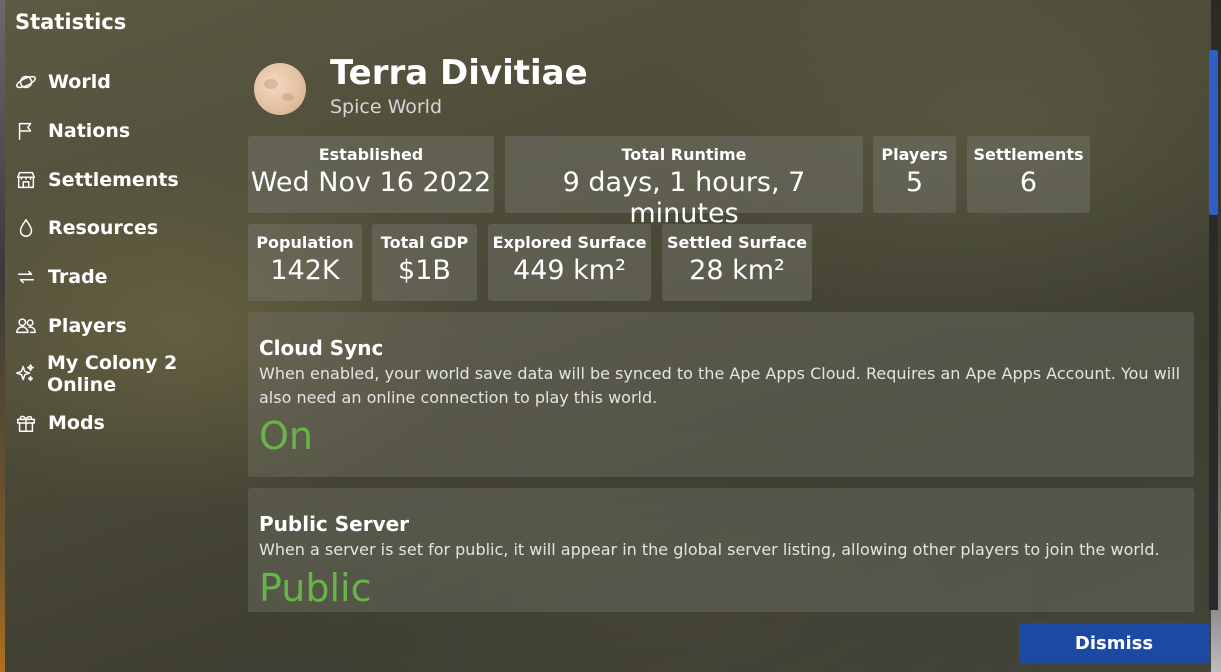 Image resolution: width=1221 pixels, height=672 pixels. I want to click on sidebar-item-settlements: Settlements, so click(129, 179).